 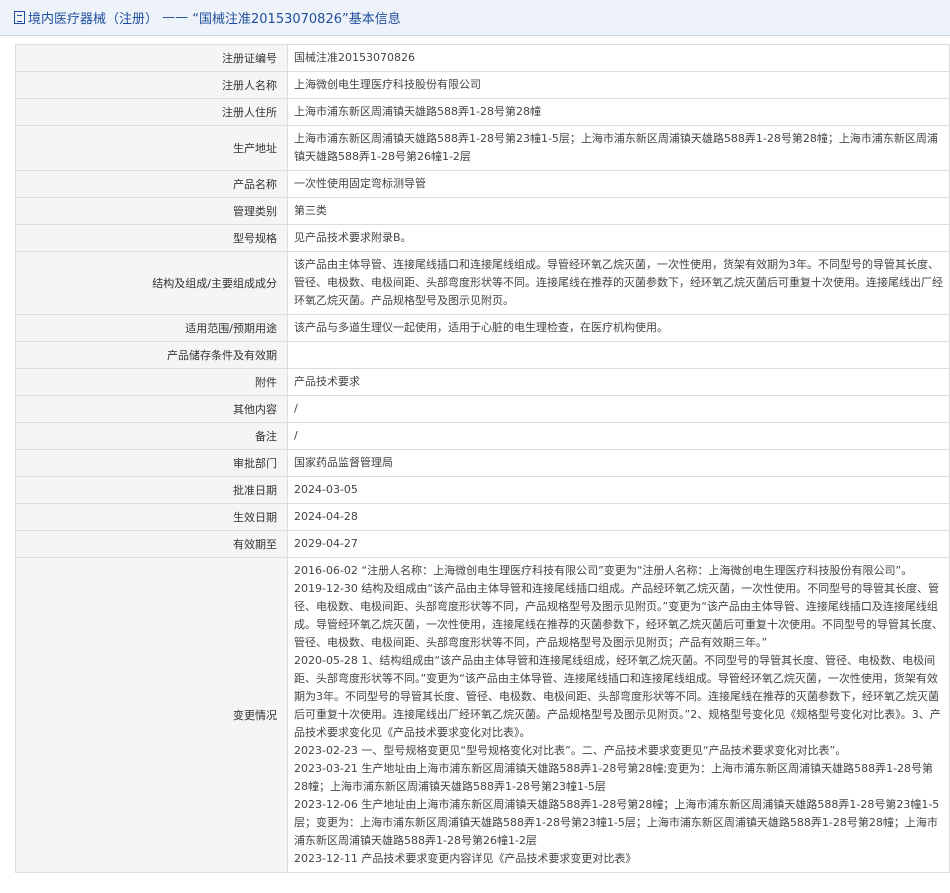 What do you see at coordinates (618, 184) in the screenshot?
I see `row-value: 一次性使用固定弯标测导管` at bounding box center [618, 184].